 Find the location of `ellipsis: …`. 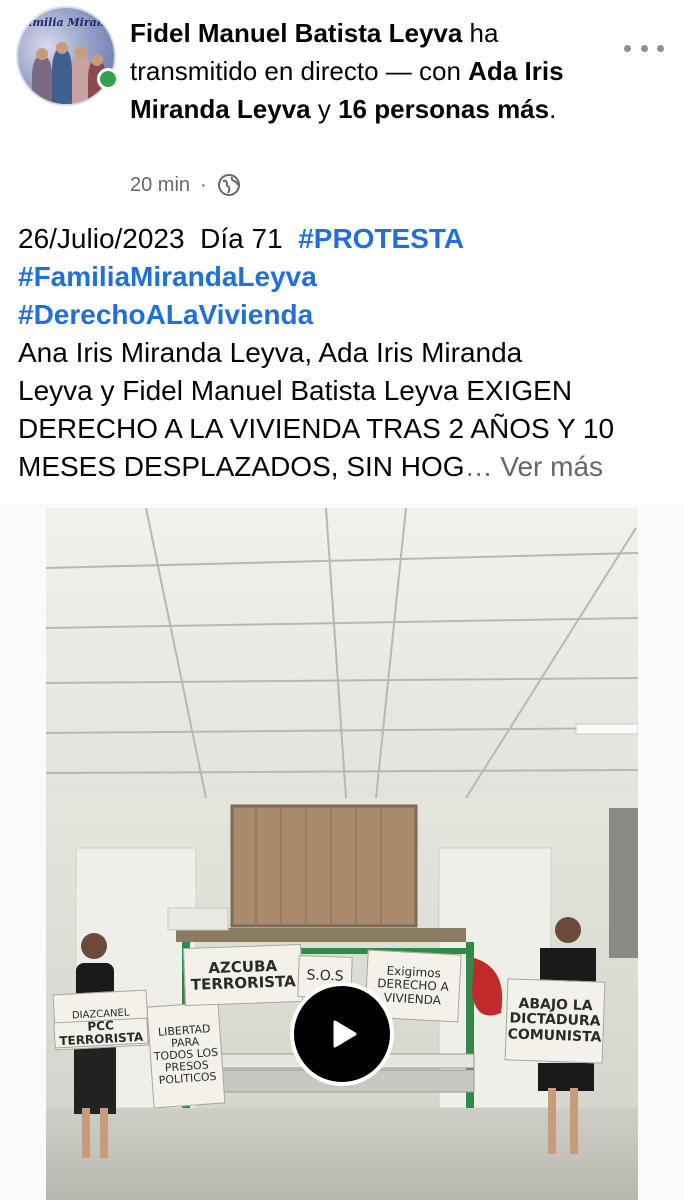

ellipsis: … is located at coordinates (478, 466).